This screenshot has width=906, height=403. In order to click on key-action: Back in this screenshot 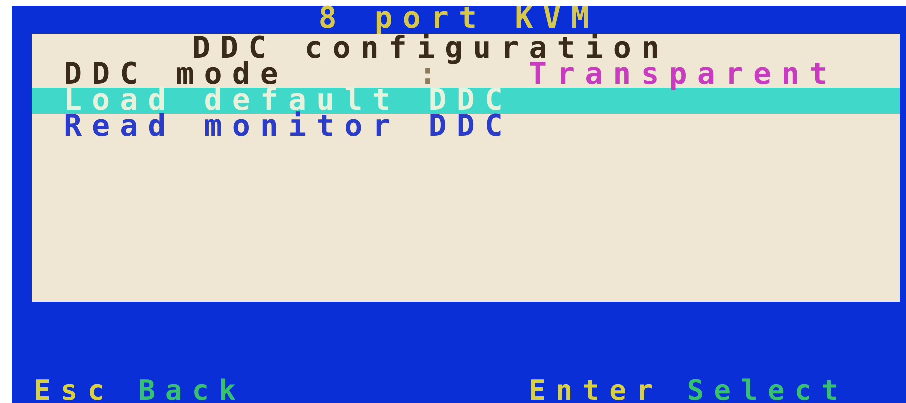, I will do `click(192, 390)`.